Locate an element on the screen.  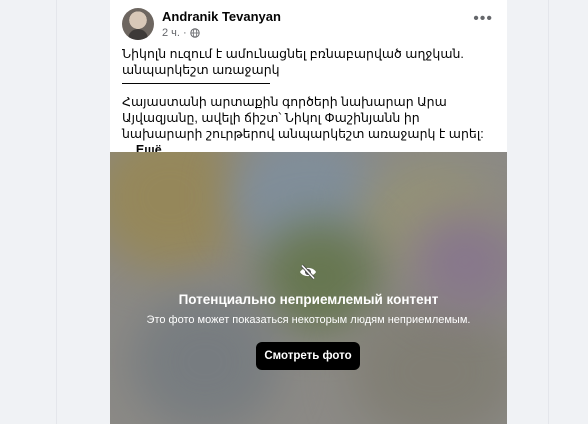
globe-icon is located at coordinates (194, 33).